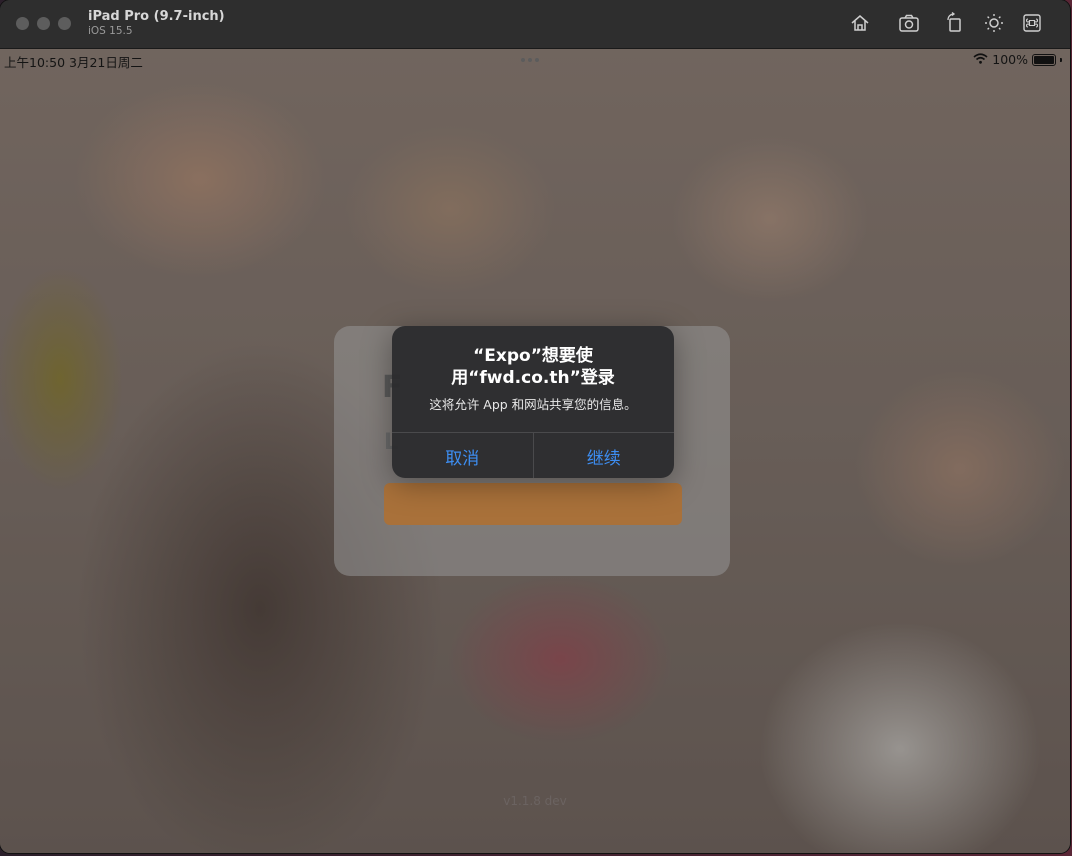  Describe the element at coordinates (1010, 59) in the screenshot. I see `battery-percent: 100%` at that location.